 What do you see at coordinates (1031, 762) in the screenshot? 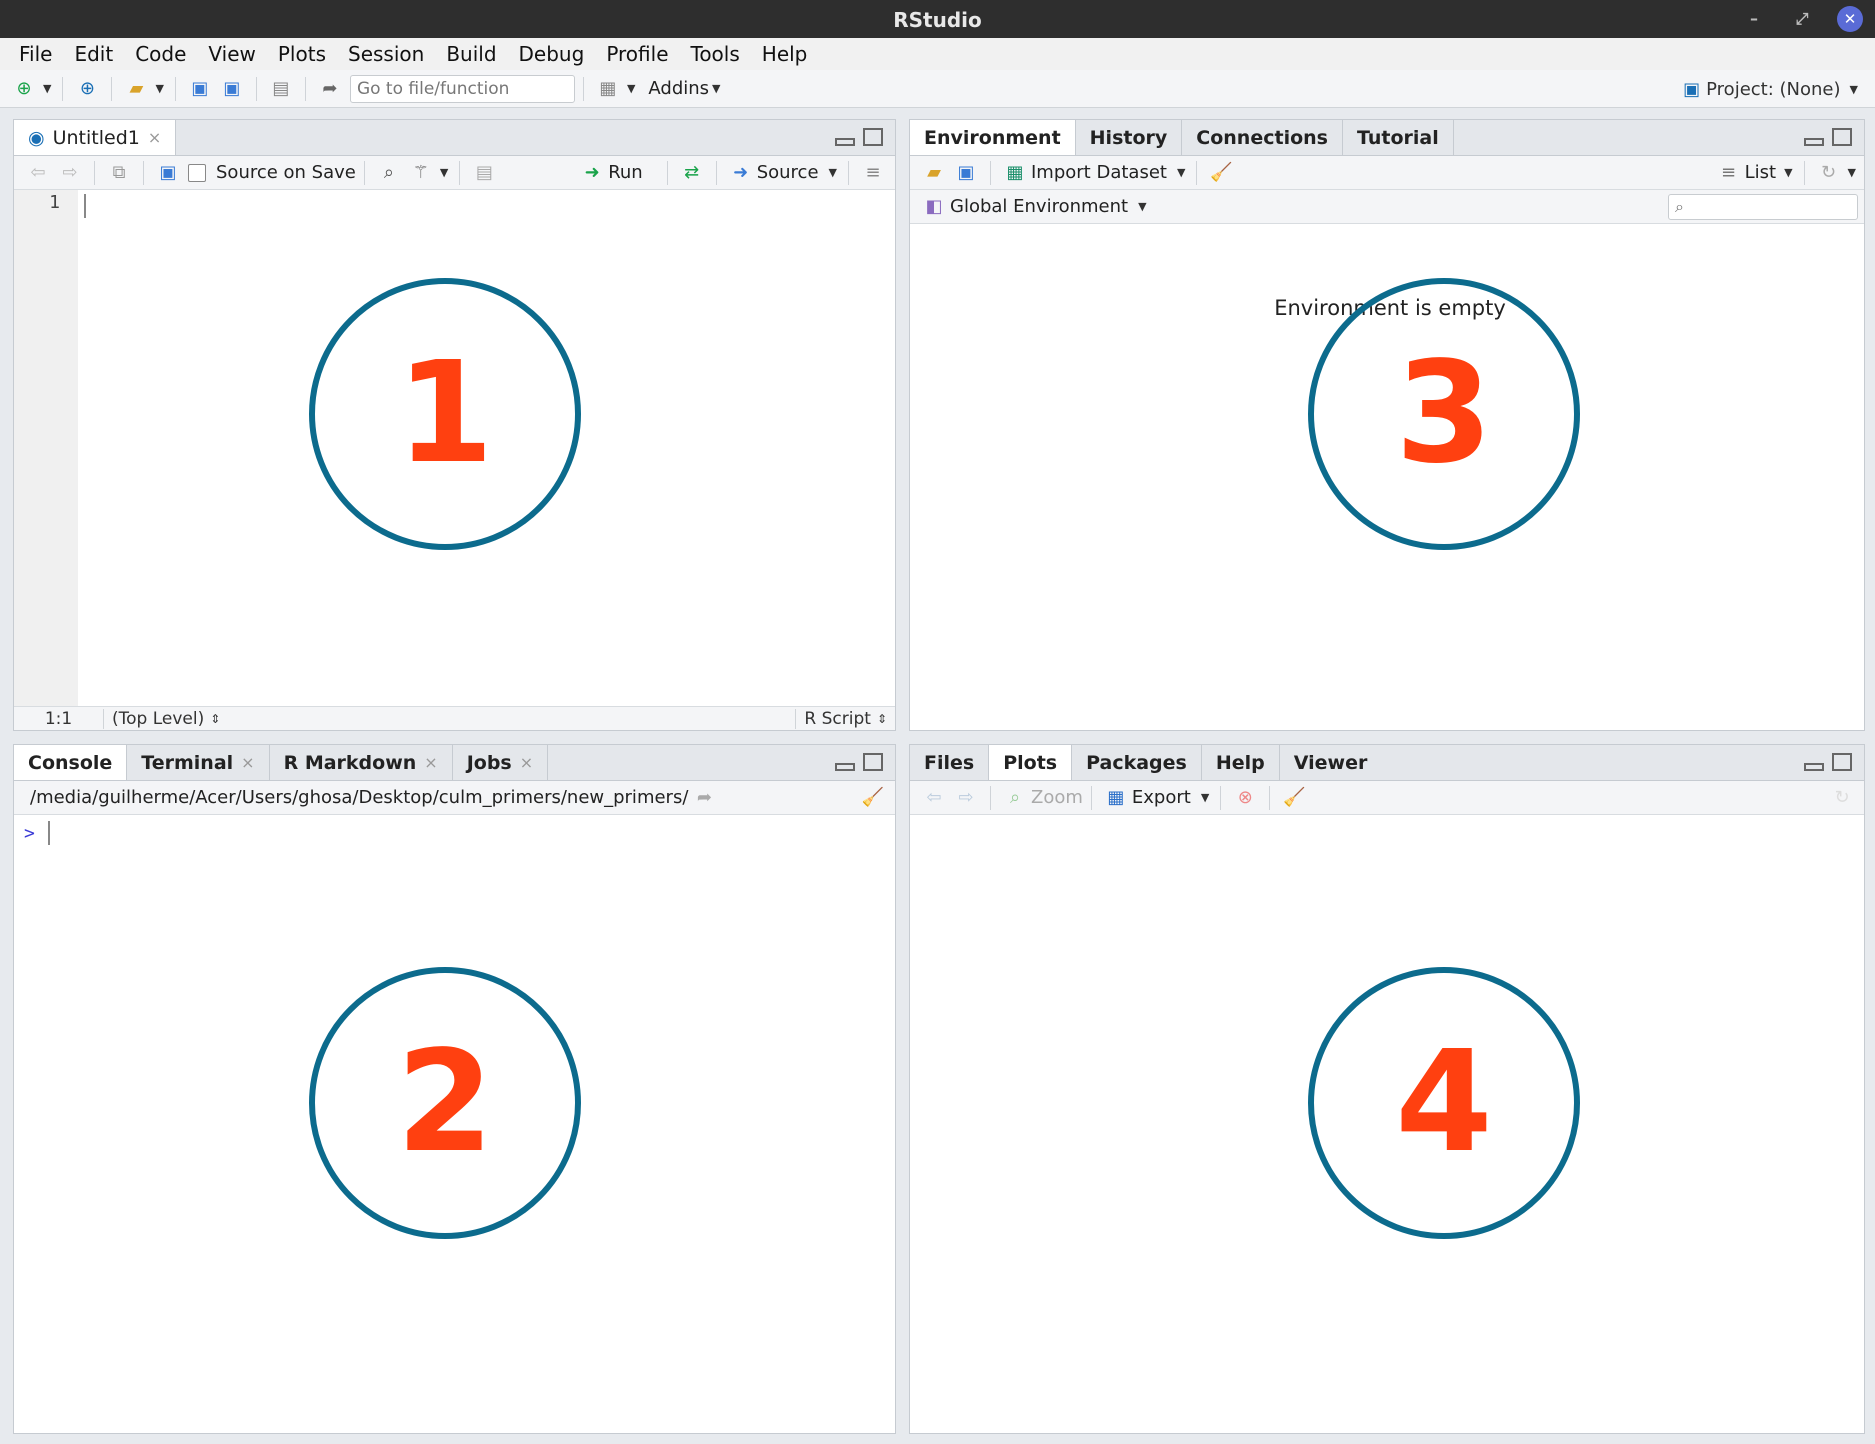
I see `tab-plots: Plots` at bounding box center [1031, 762].